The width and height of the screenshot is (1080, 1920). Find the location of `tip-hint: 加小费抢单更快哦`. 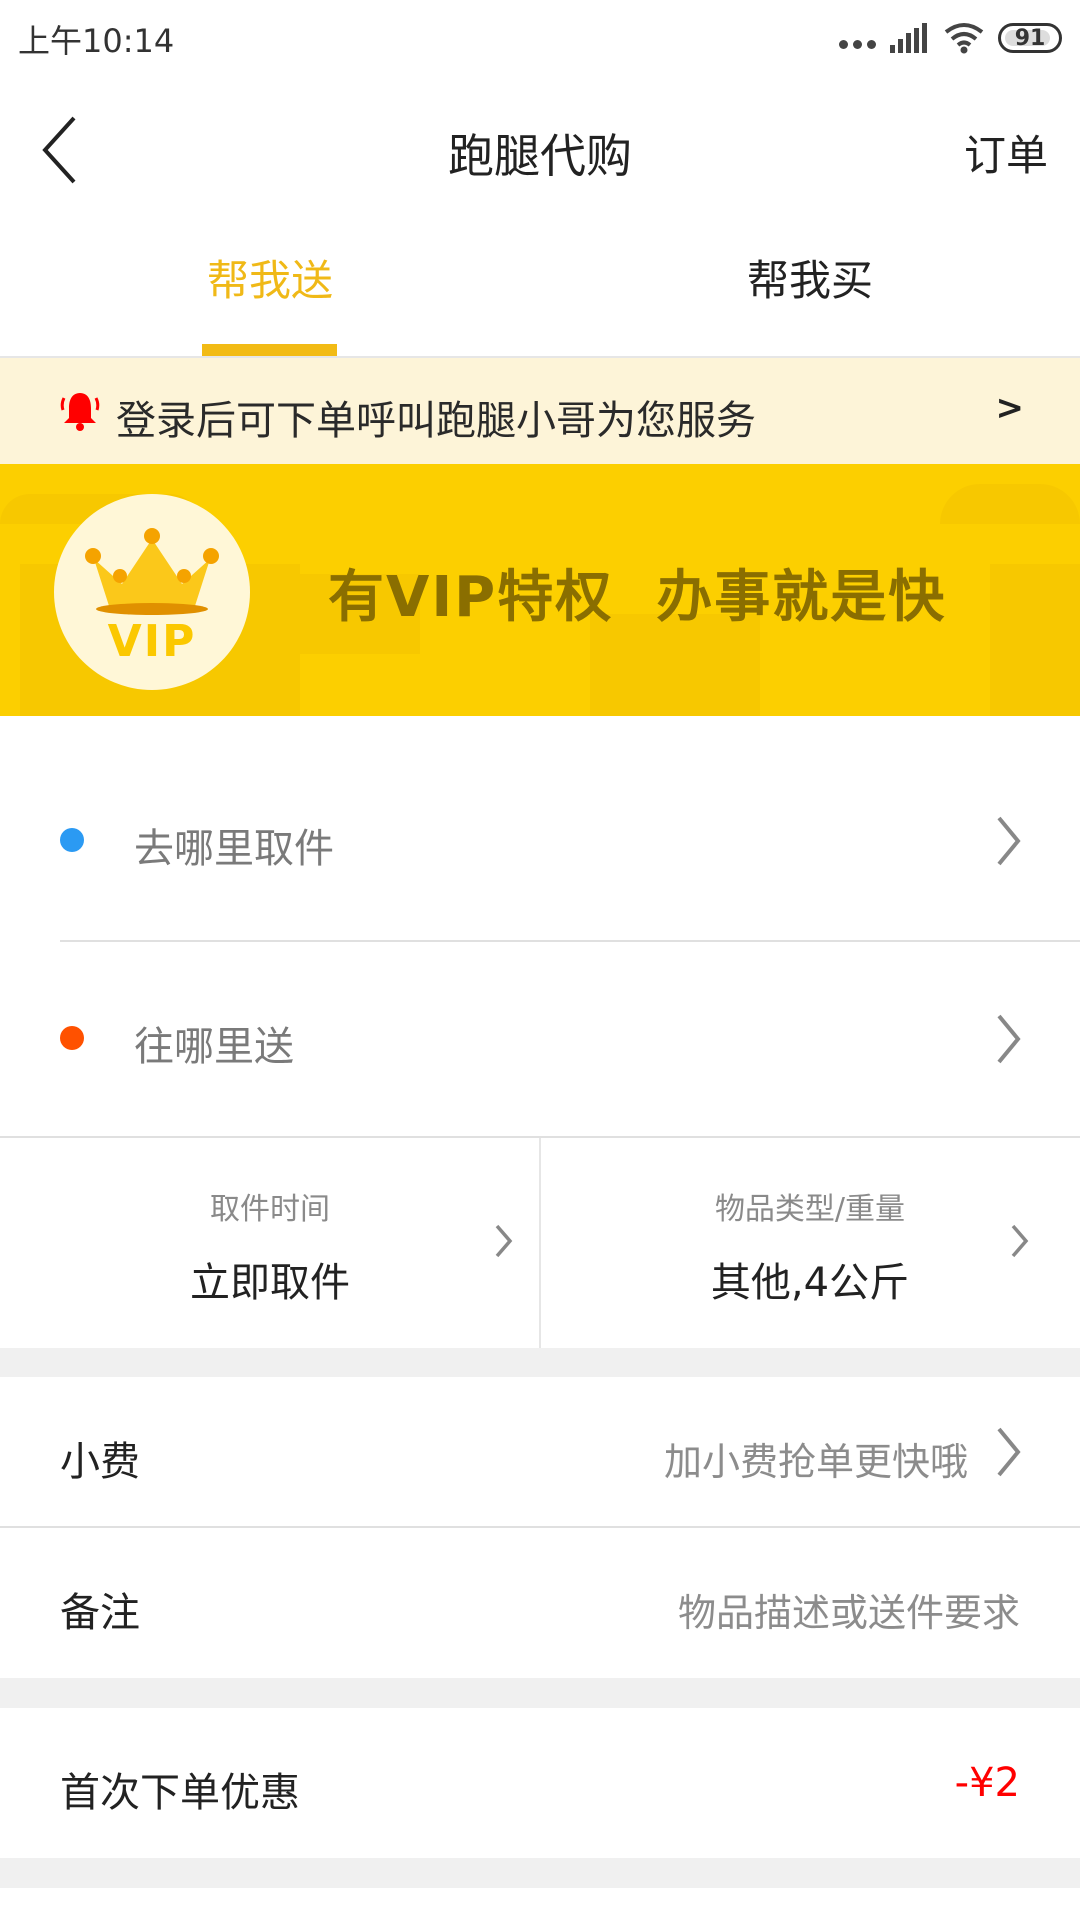

tip-hint: 加小费抢单更快哦 is located at coordinates (815, 1462).